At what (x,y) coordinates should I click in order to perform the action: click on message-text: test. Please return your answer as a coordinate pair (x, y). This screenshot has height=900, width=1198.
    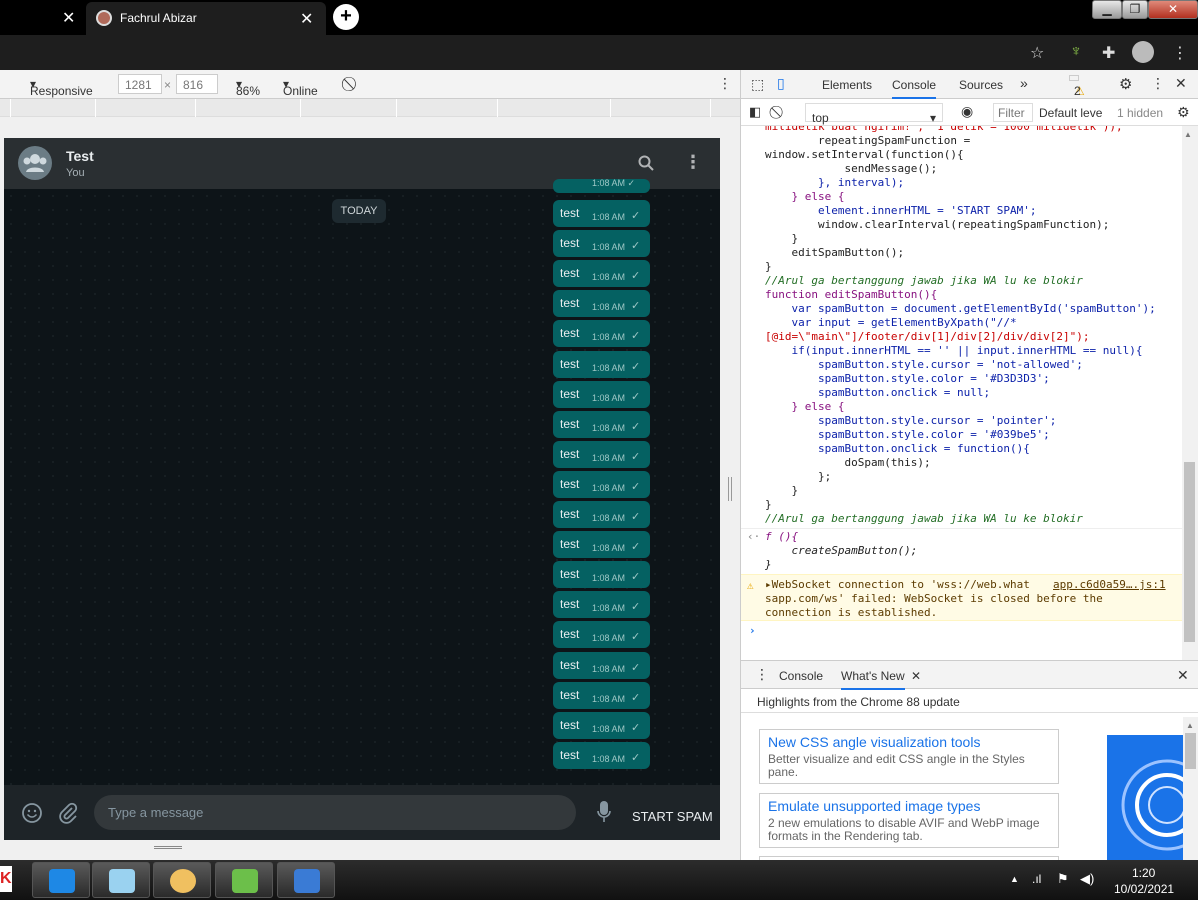
    Looking at the image, I should click on (570, 363).